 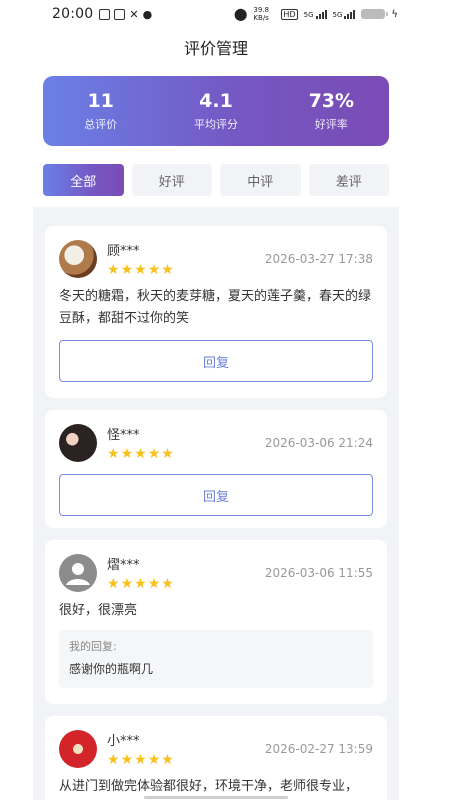 What do you see at coordinates (215, 307) in the screenshot?
I see `review-content: 冬天的糖霜，秋天的麦芽糖，夏天的莲子羹，春天的绿豆酥，都甜不过你的笑` at bounding box center [215, 307].